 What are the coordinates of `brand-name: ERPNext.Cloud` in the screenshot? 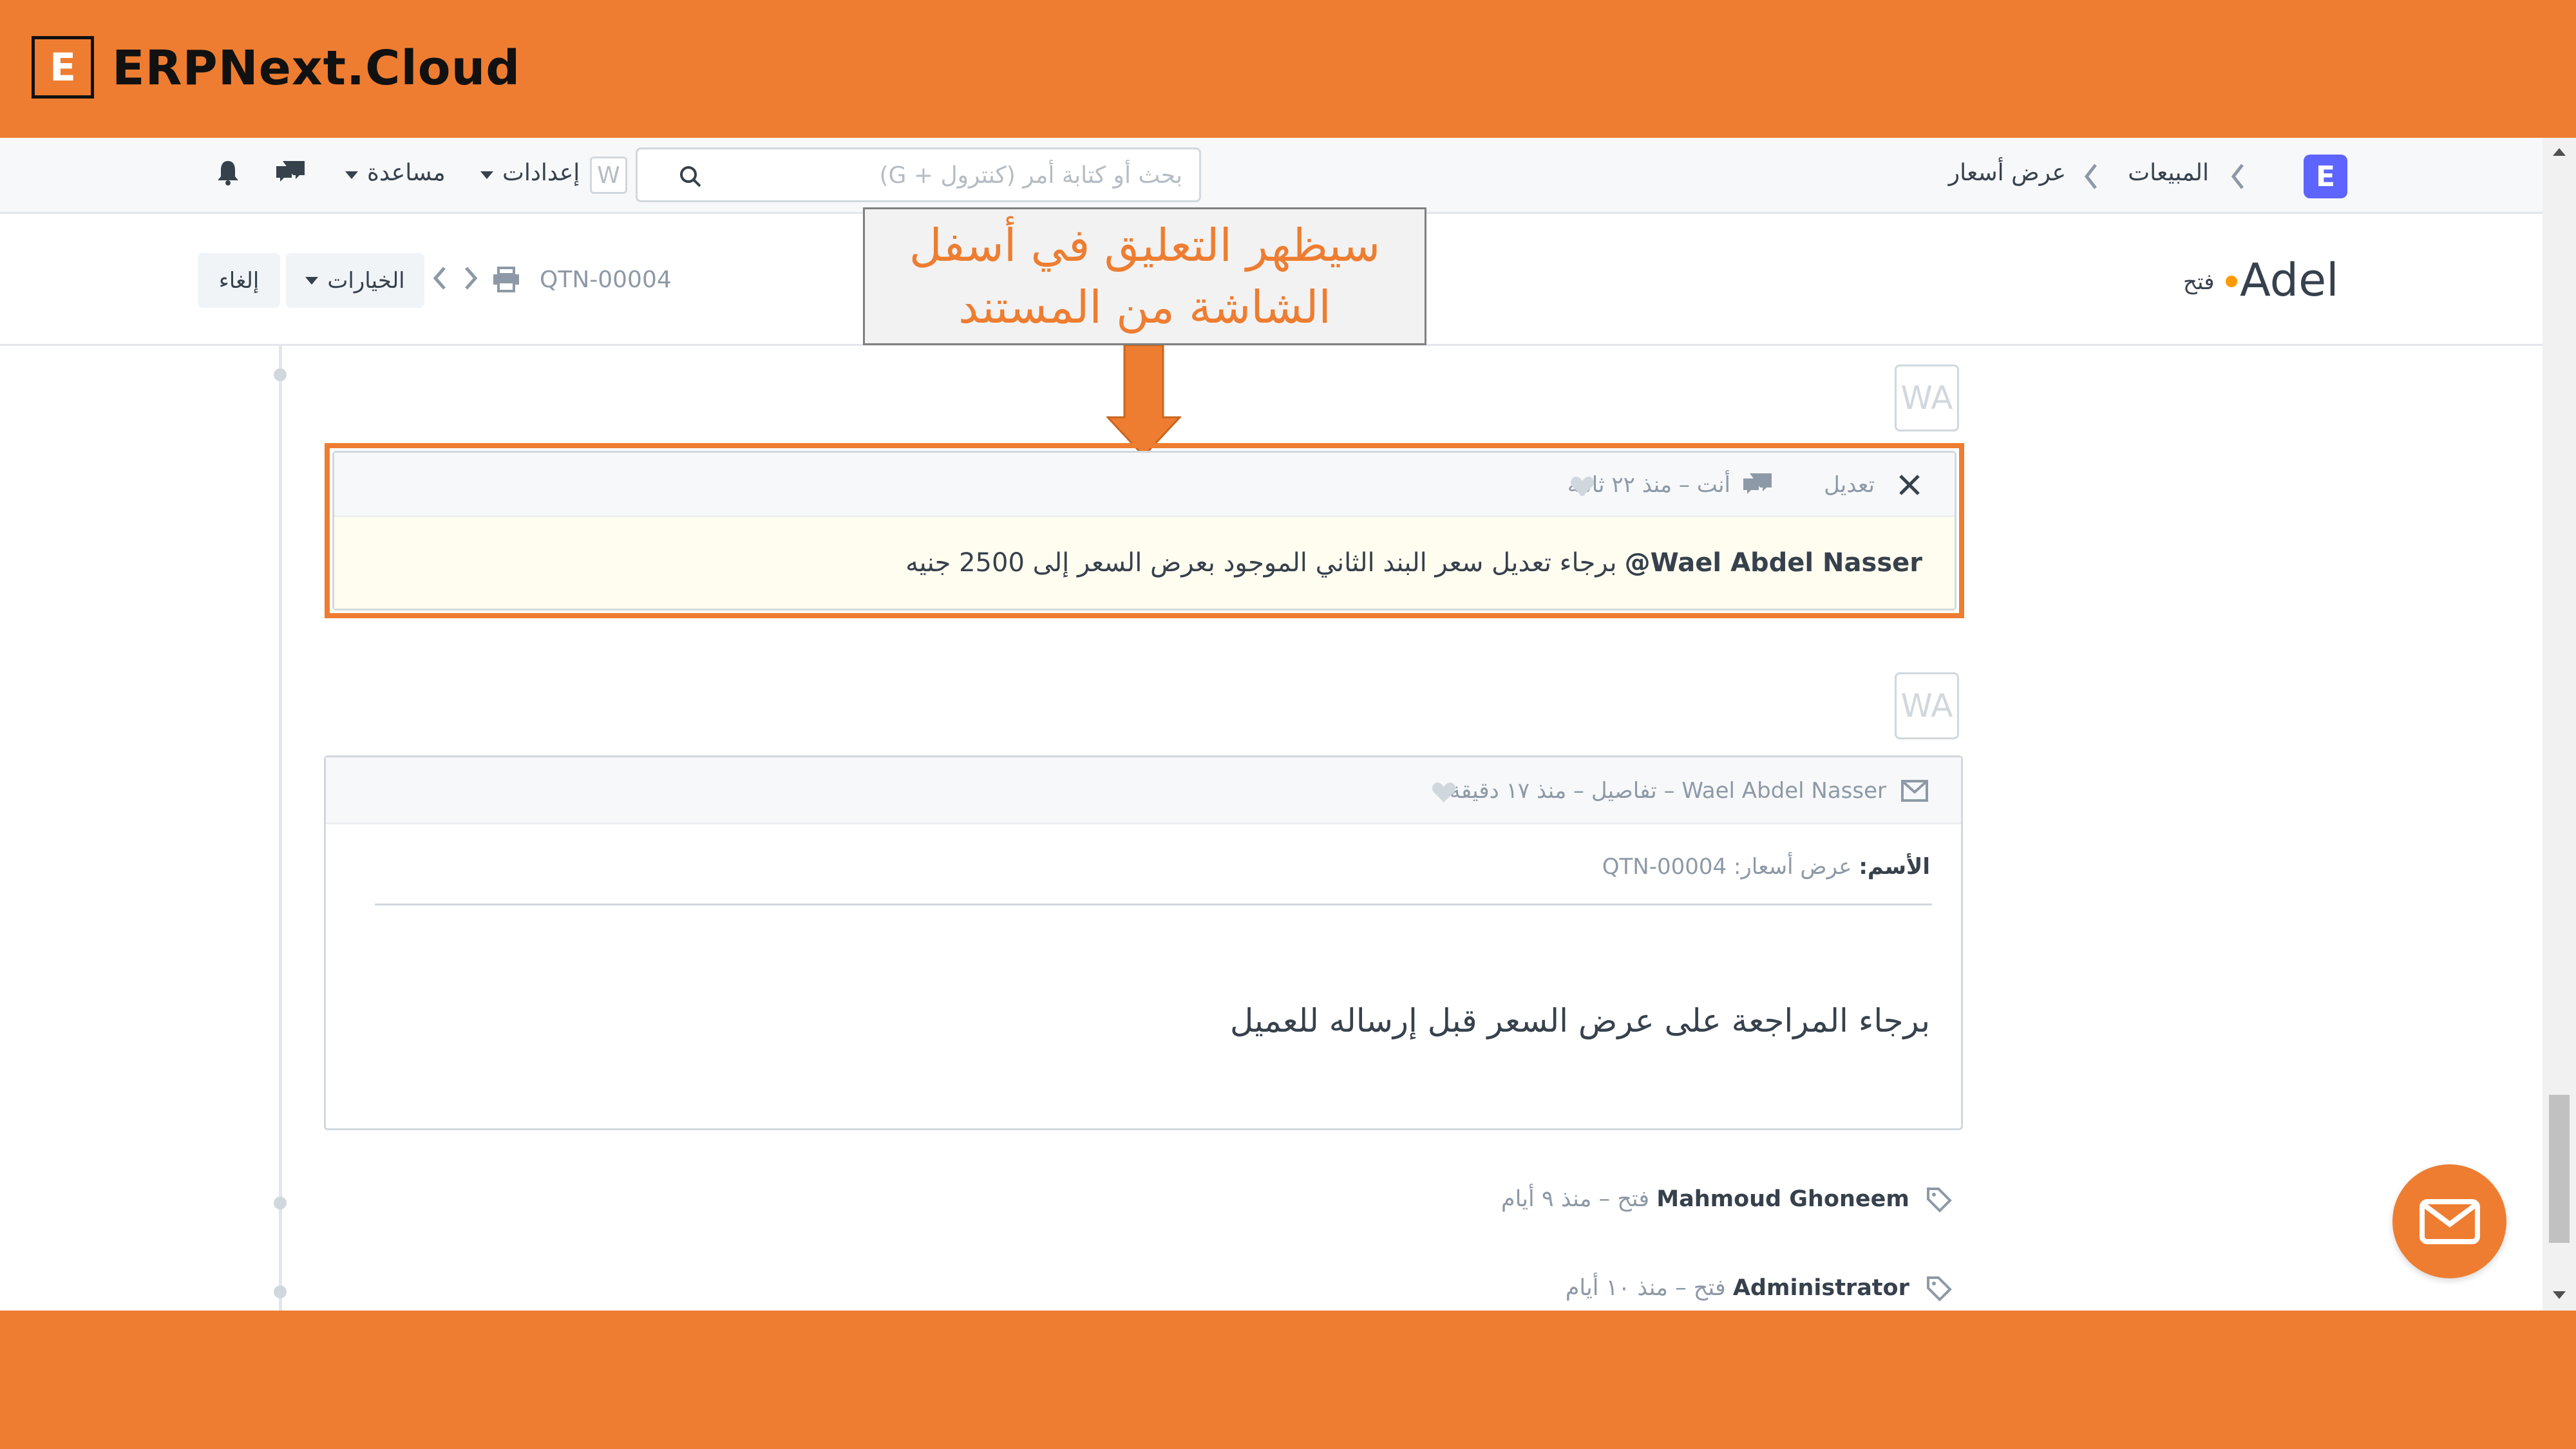 It's located at (317, 68).